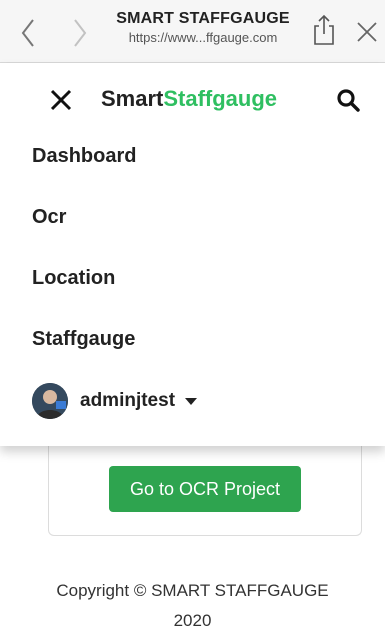 The height and width of the screenshot is (626, 385). Describe the element at coordinates (191, 401) in the screenshot. I see `chevron-down-icon` at that location.